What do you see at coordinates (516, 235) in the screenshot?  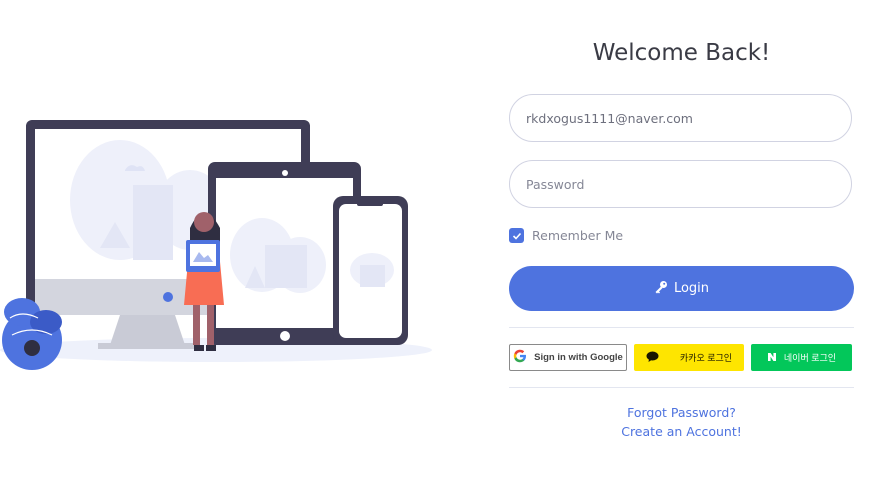 I see `check-icon` at bounding box center [516, 235].